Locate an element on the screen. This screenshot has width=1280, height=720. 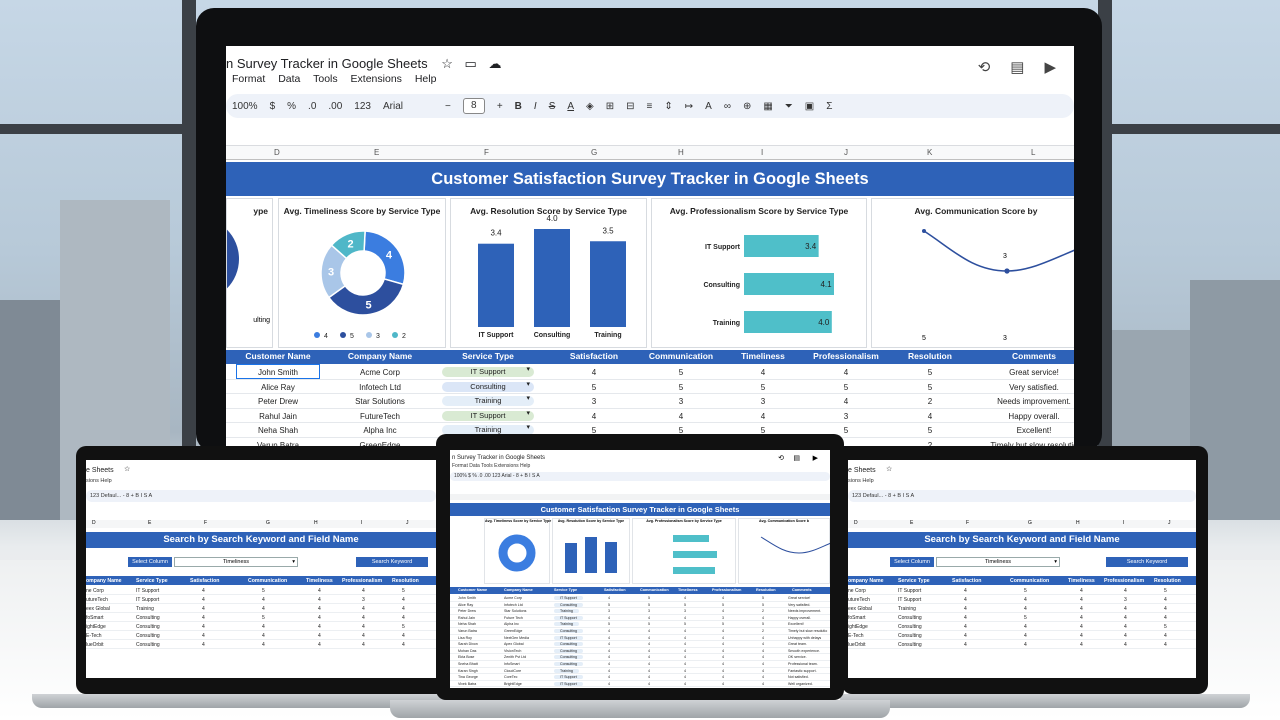
result-row: lueOrbit Consulting 4 4 4 4 4 is located at coordinates (1022, 644).